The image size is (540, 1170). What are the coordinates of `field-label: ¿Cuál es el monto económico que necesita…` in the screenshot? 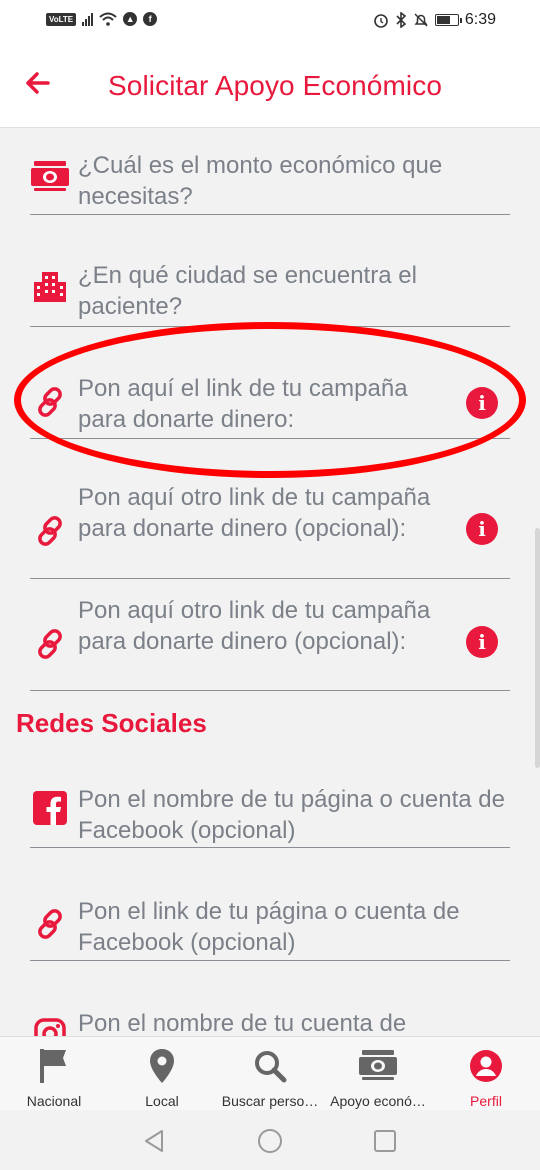 It's located at (260, 181).